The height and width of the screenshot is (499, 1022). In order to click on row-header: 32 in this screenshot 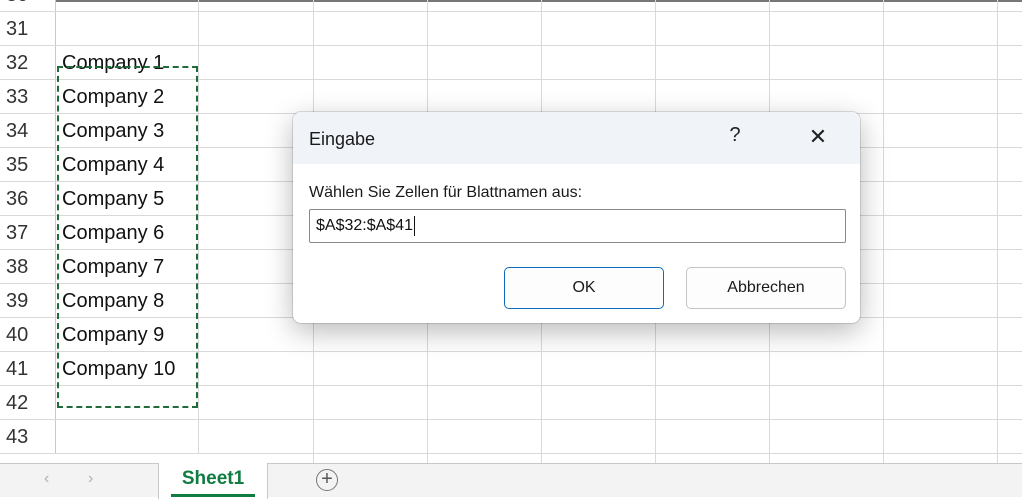, I will do `click(28, 62)`.